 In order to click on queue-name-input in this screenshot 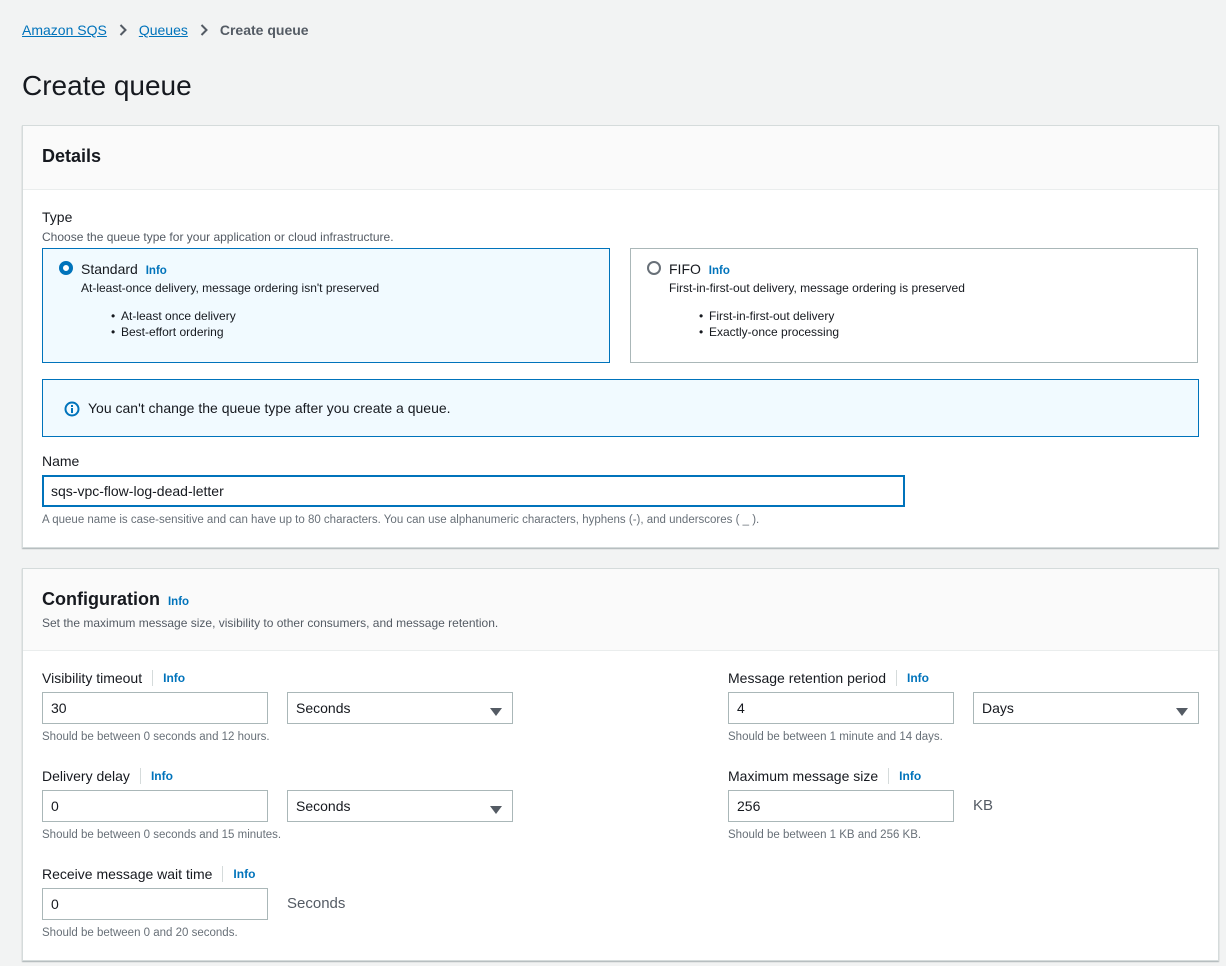, I will do `click(473, 491)`.